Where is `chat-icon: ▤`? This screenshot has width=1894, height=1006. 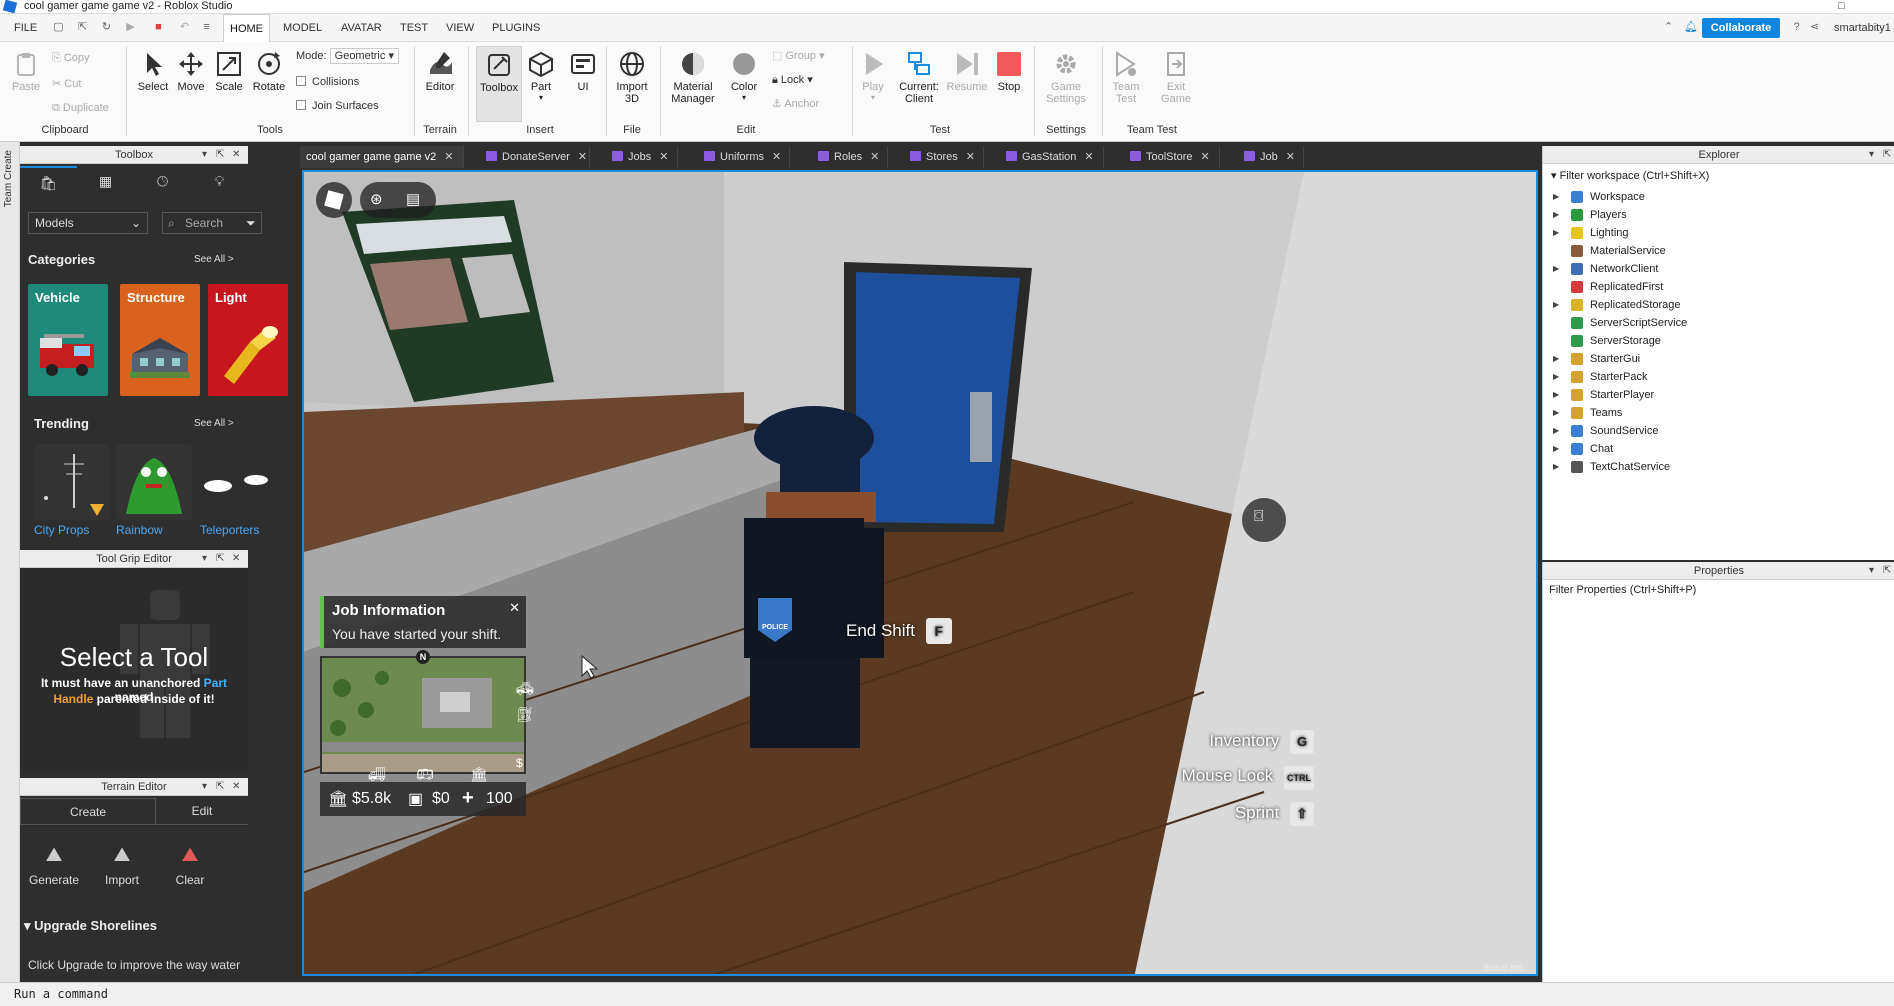
chat-icon: ▤ is located at coordinates (413, 199).